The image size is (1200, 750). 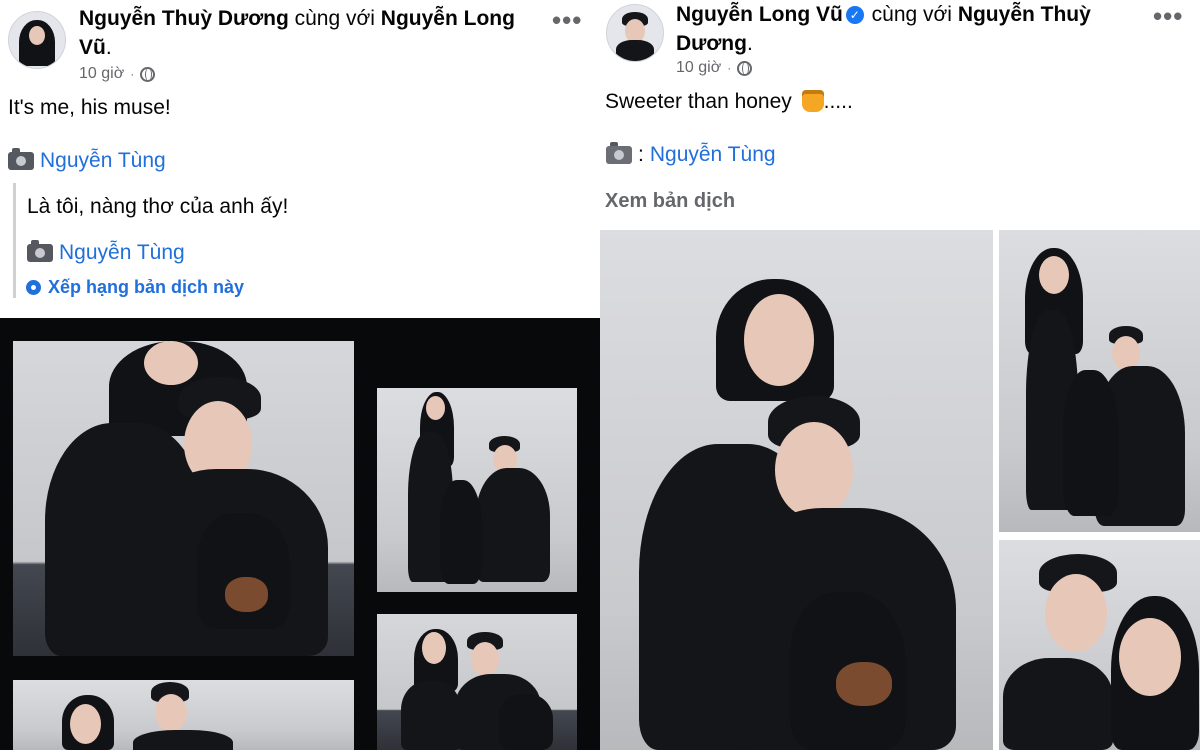 I want to click on author-name: Nguyễn Thuỳ Dương, so click(x=184, y=18).